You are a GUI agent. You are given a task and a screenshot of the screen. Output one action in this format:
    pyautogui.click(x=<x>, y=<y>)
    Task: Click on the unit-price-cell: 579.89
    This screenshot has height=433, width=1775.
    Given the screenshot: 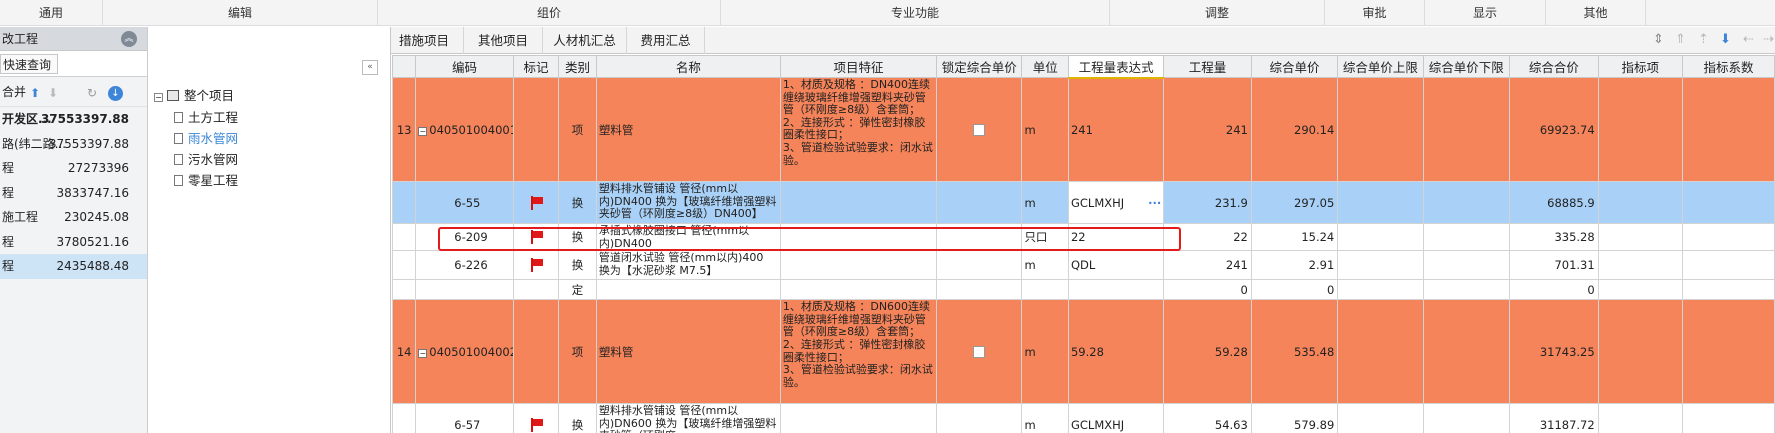 What is the action you would take?
    pyautogui.click(x=1294, y=418)
    